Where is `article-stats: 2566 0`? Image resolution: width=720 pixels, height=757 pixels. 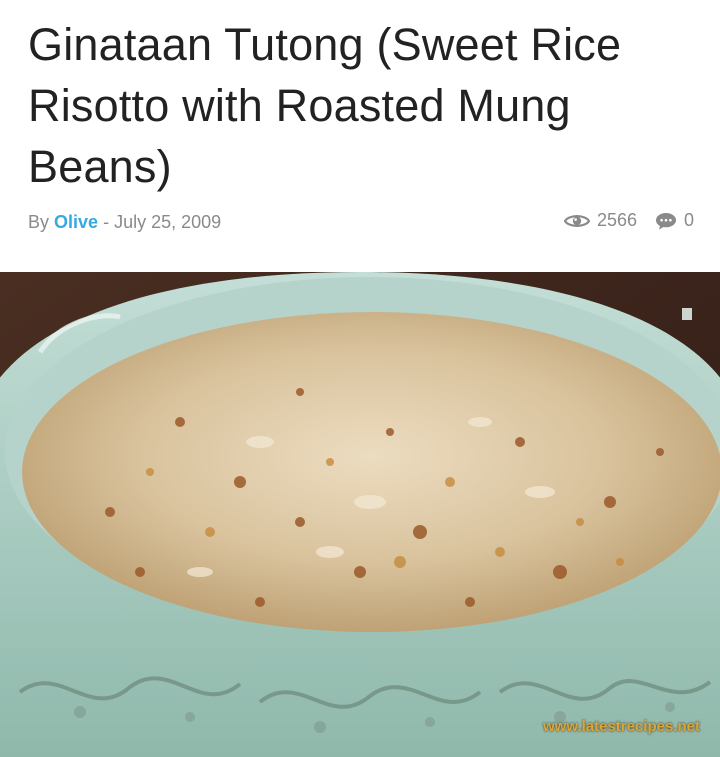
article-stats: 2566 0 is located at coordinates (628, 220).